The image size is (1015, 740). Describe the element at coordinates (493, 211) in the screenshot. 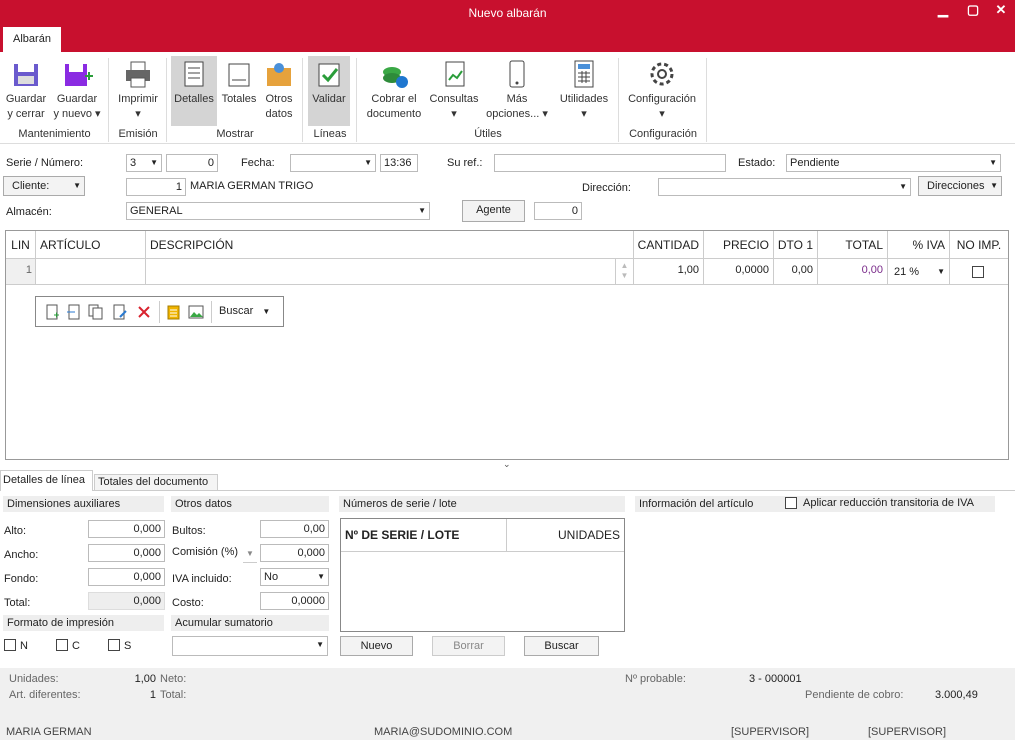

I see `agente-button: Agente` at that location.